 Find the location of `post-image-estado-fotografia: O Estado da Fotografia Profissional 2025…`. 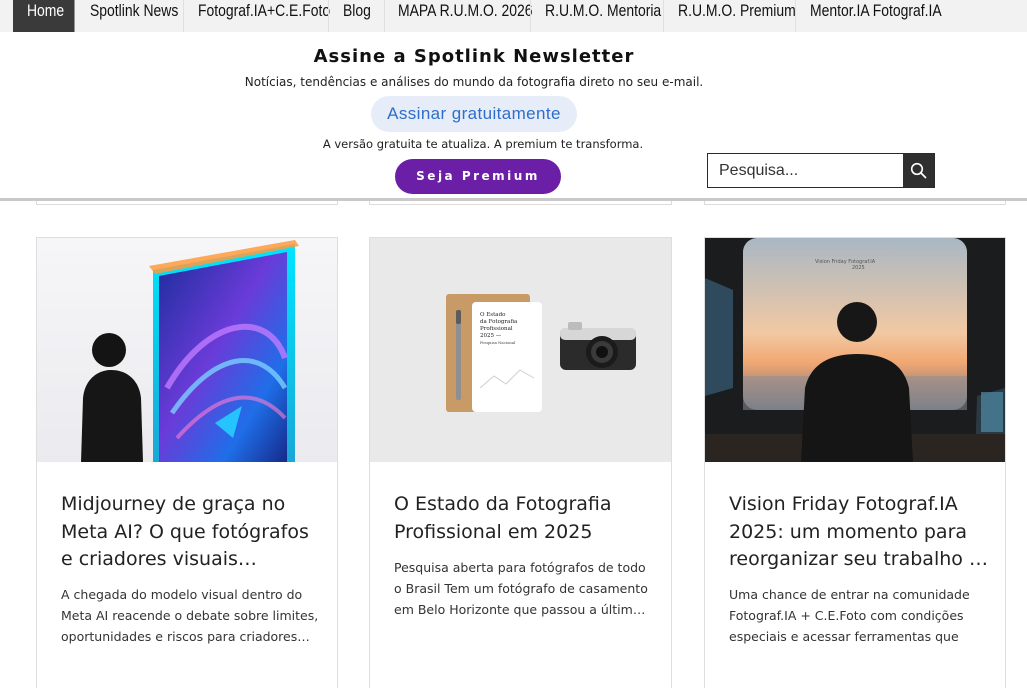

post-image-estado-fotografia: O Estado da Fotografia Profissional 2025… is located at coordinates (520, 350).